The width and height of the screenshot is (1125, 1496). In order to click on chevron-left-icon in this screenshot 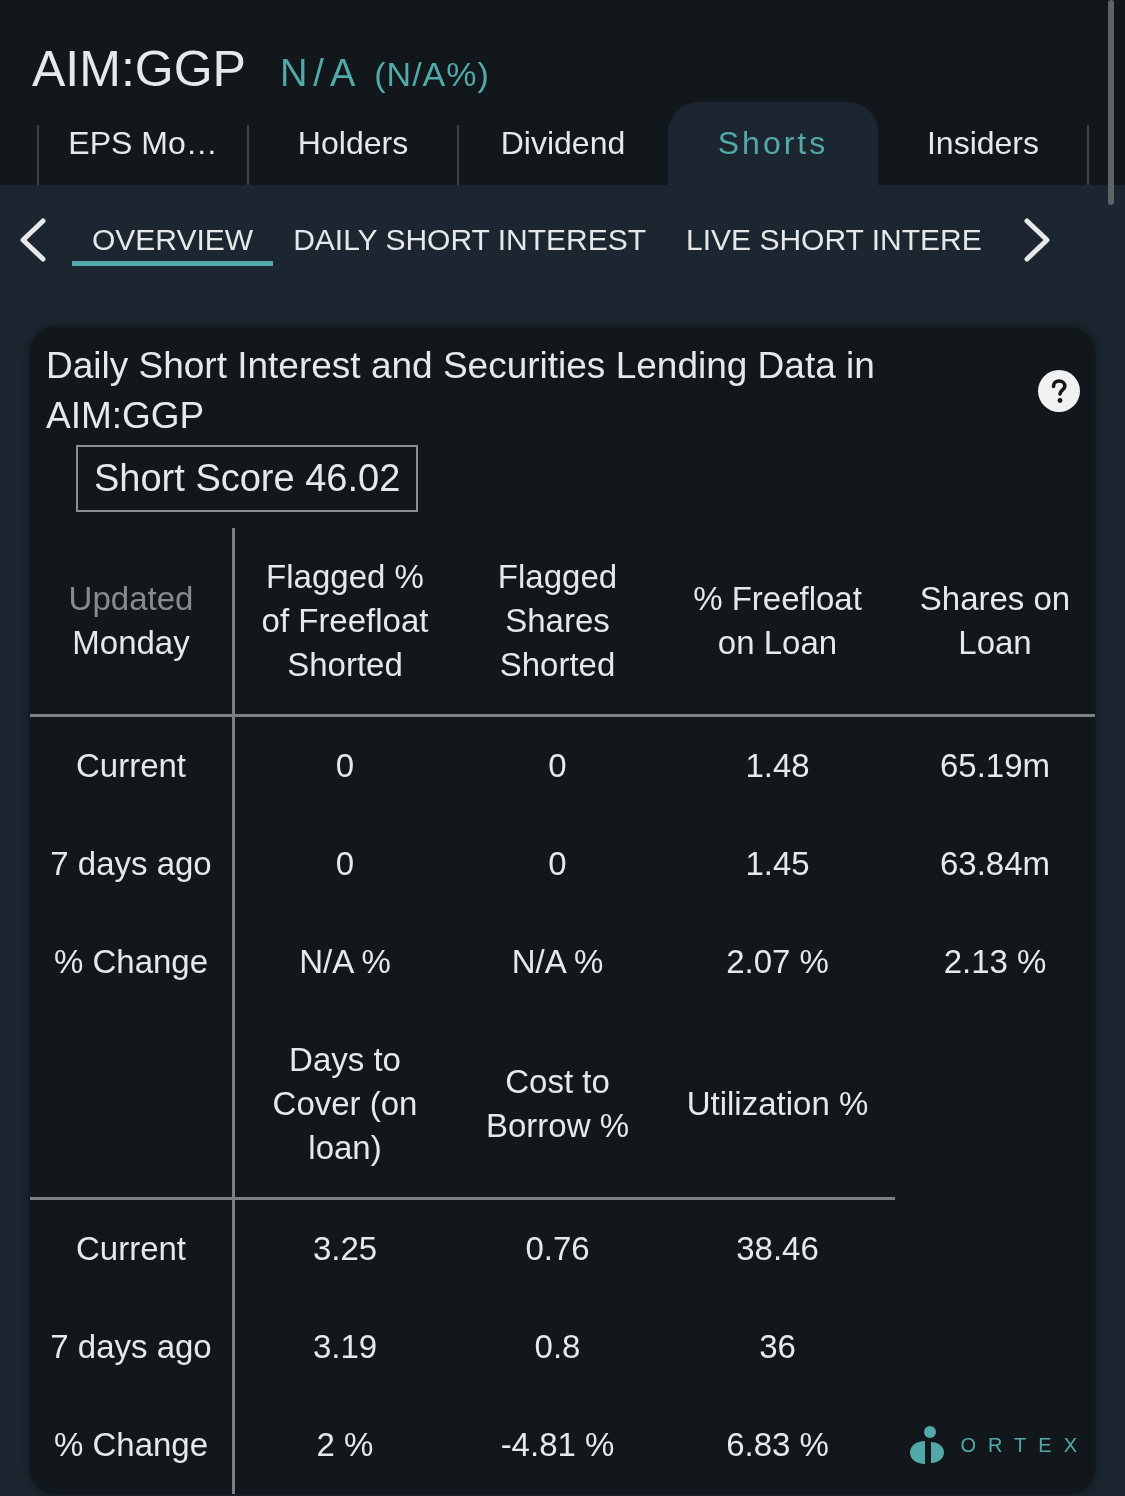, I will do `click(33, 240)`.